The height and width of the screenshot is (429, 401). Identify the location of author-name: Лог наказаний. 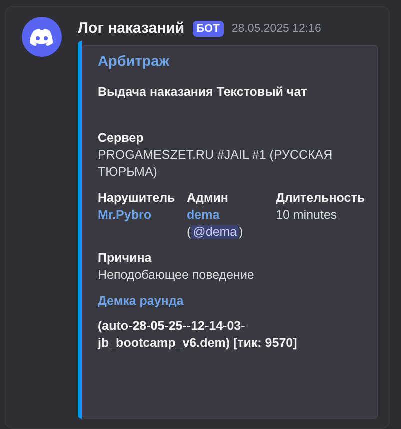
(131, 29).